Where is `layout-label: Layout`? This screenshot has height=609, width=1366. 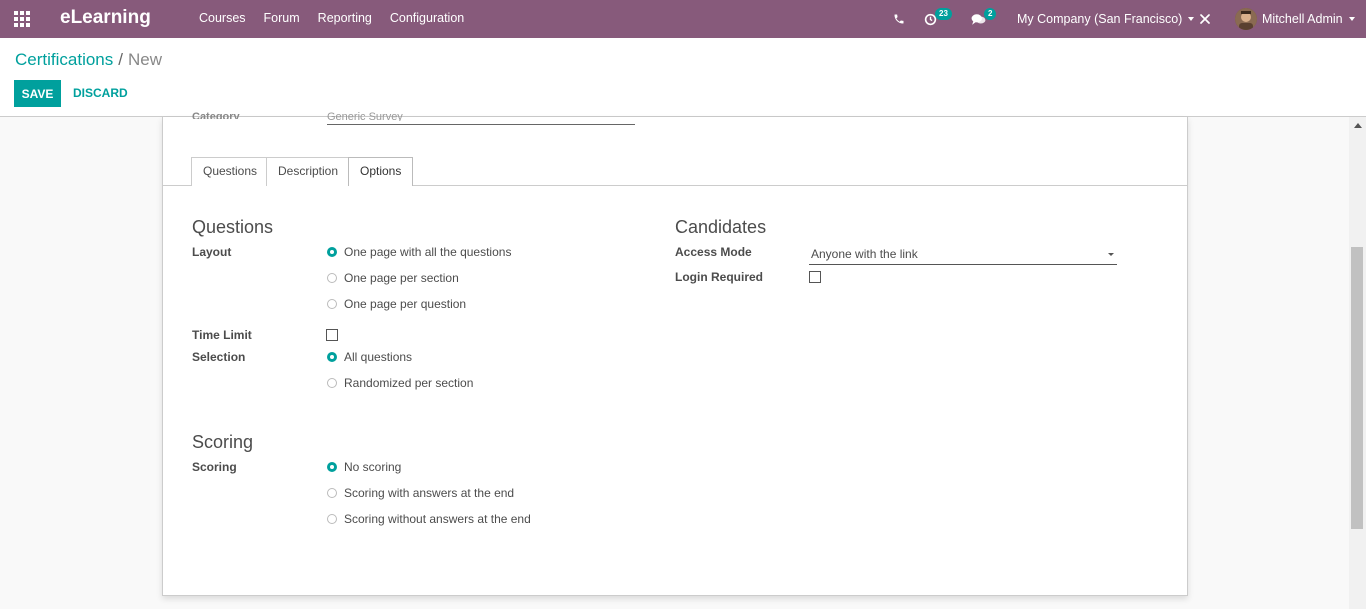
layout-label: Layout is located at coordinates (212, 252).